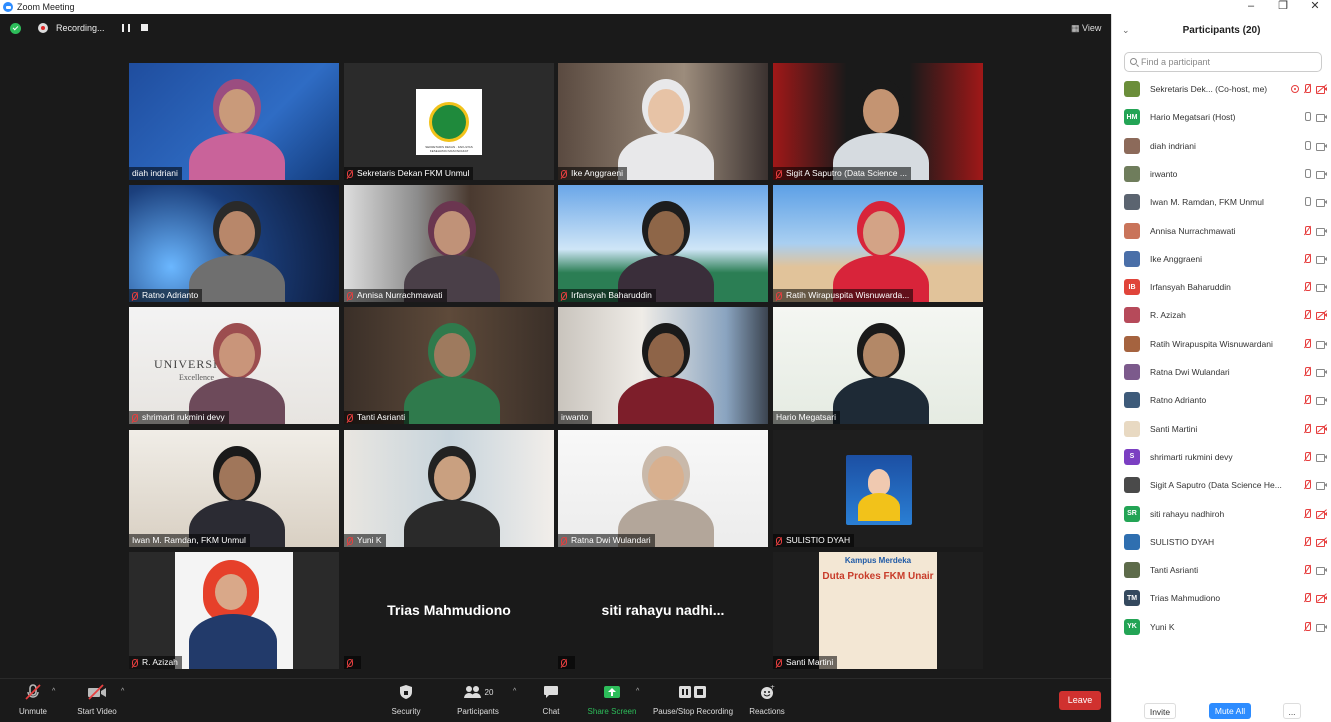 This screenshot has width=1331, height=722. Describe the element at coordinates (878, 488) in the screenshot. I see `participant-video-tile: SULISTIO DYAH` at that location.